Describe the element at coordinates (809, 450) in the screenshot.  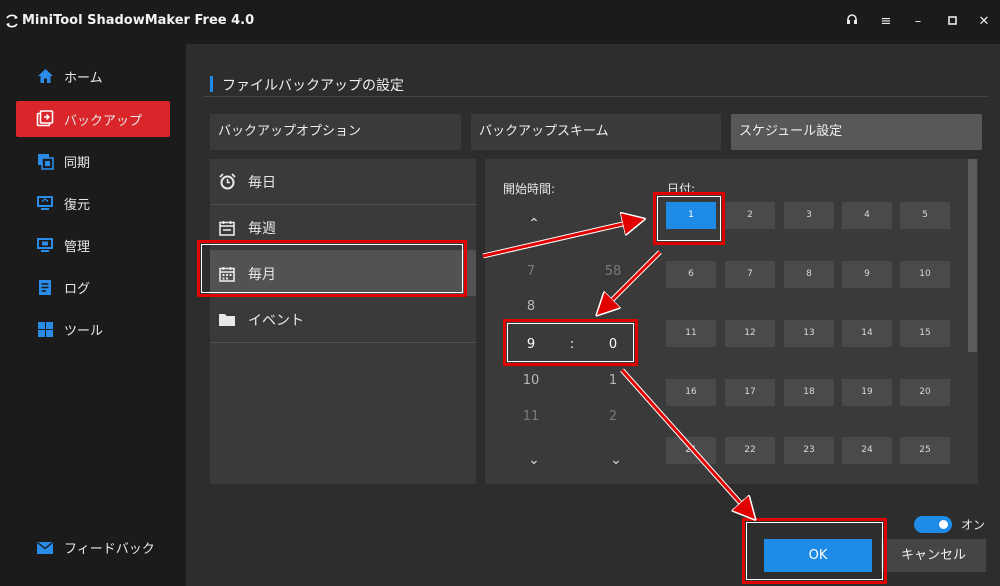
I see `day-cell: 23` at that location.